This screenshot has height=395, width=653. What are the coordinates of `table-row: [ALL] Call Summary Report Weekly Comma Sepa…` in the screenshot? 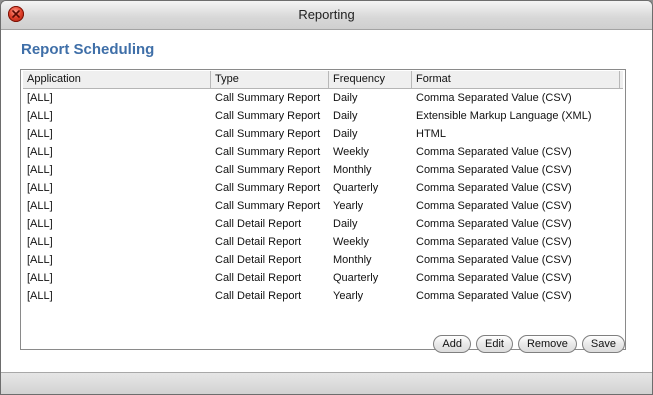 It's located at (323, 152).